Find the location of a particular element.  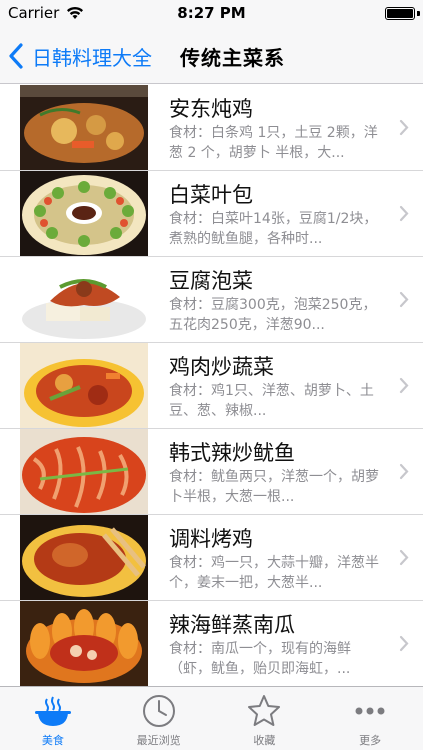

status-bar: Carrier 8:27 PM is located at coordinates (211, 14).